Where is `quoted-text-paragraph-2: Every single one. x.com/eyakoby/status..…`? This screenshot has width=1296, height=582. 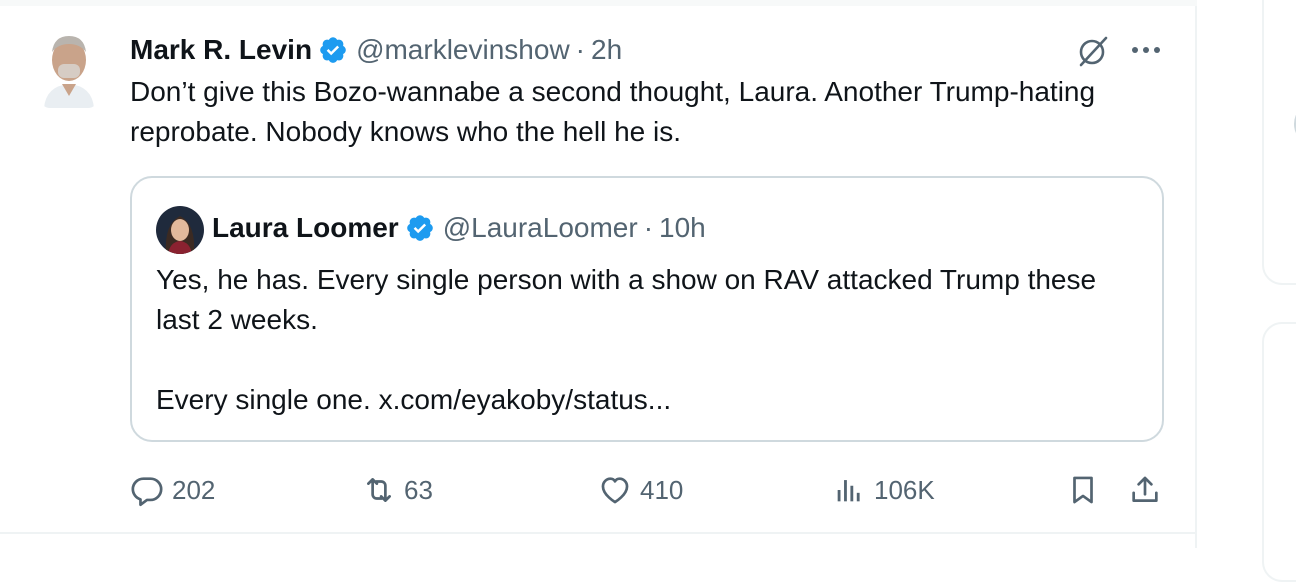
quoted-text-paragraph-2: Every single one. x.com/eyakoby/status..… is located at coordinates (414, 399).